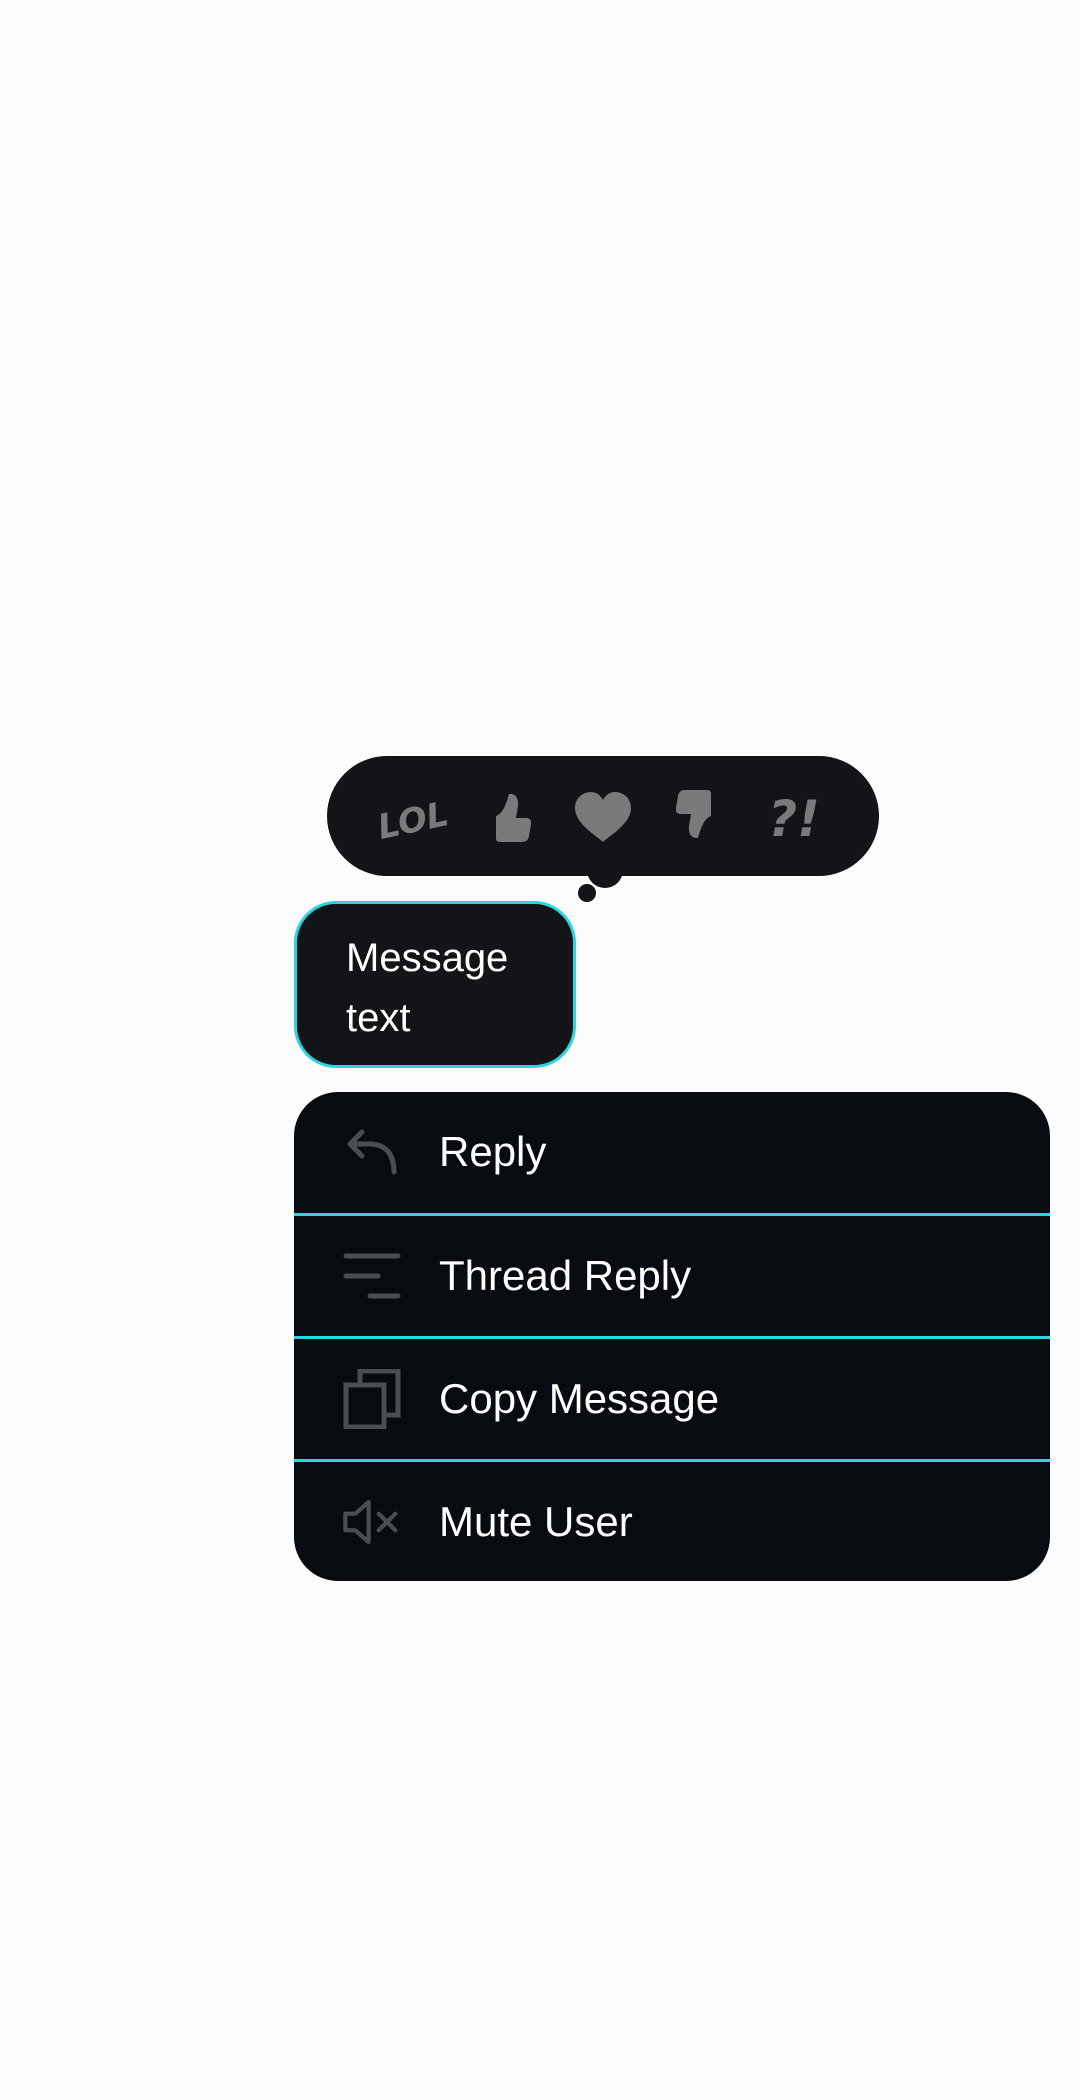 This screenshot has height=2100, width=1080. Describe the element at coordinates (693, 814) in the screenshot. I see `thumbs-down-icon` at that location.